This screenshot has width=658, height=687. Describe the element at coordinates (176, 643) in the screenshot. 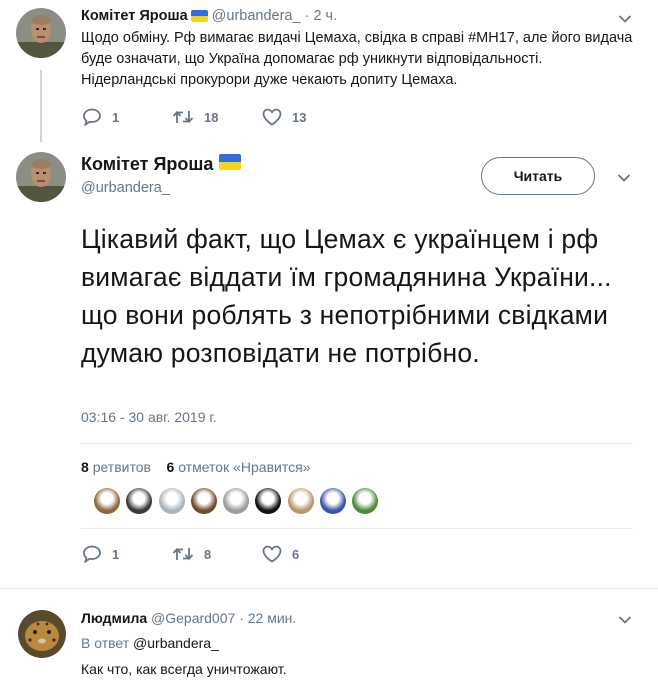

I see `in-reply-to-handle: @urbandera_` at that location.